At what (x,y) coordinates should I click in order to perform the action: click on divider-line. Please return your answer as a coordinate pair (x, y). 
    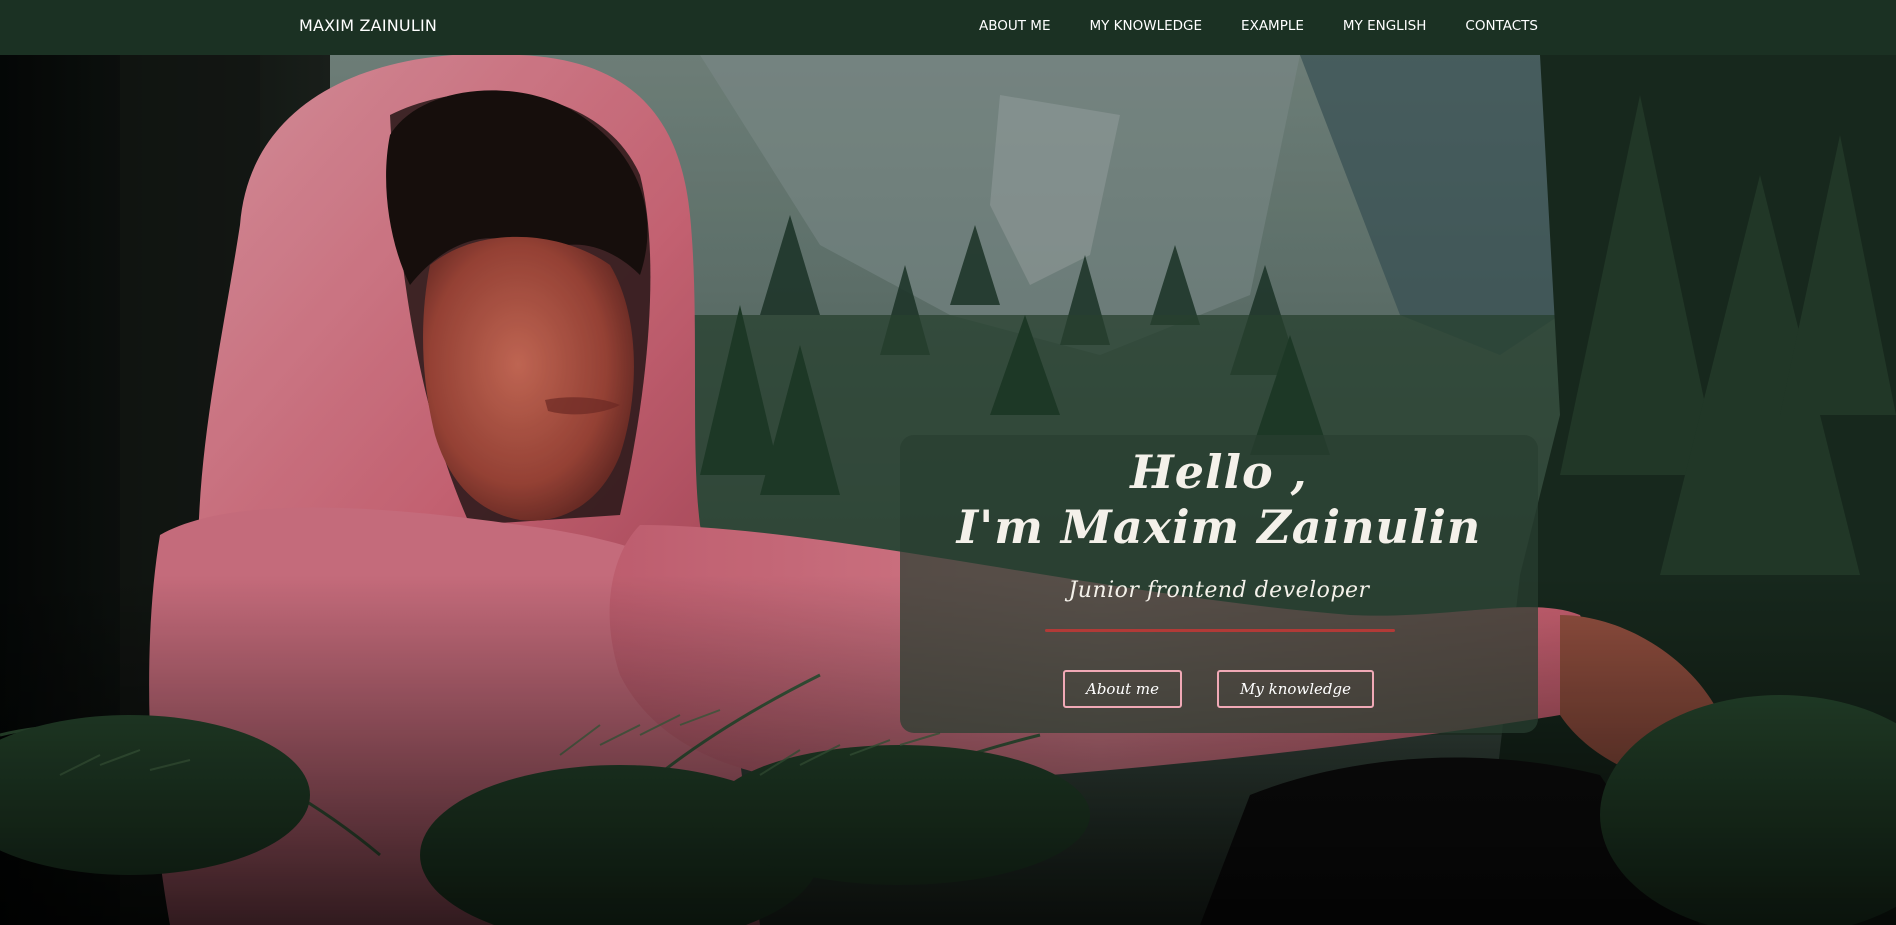
    Looking at the image, I should click on (1220, 630).